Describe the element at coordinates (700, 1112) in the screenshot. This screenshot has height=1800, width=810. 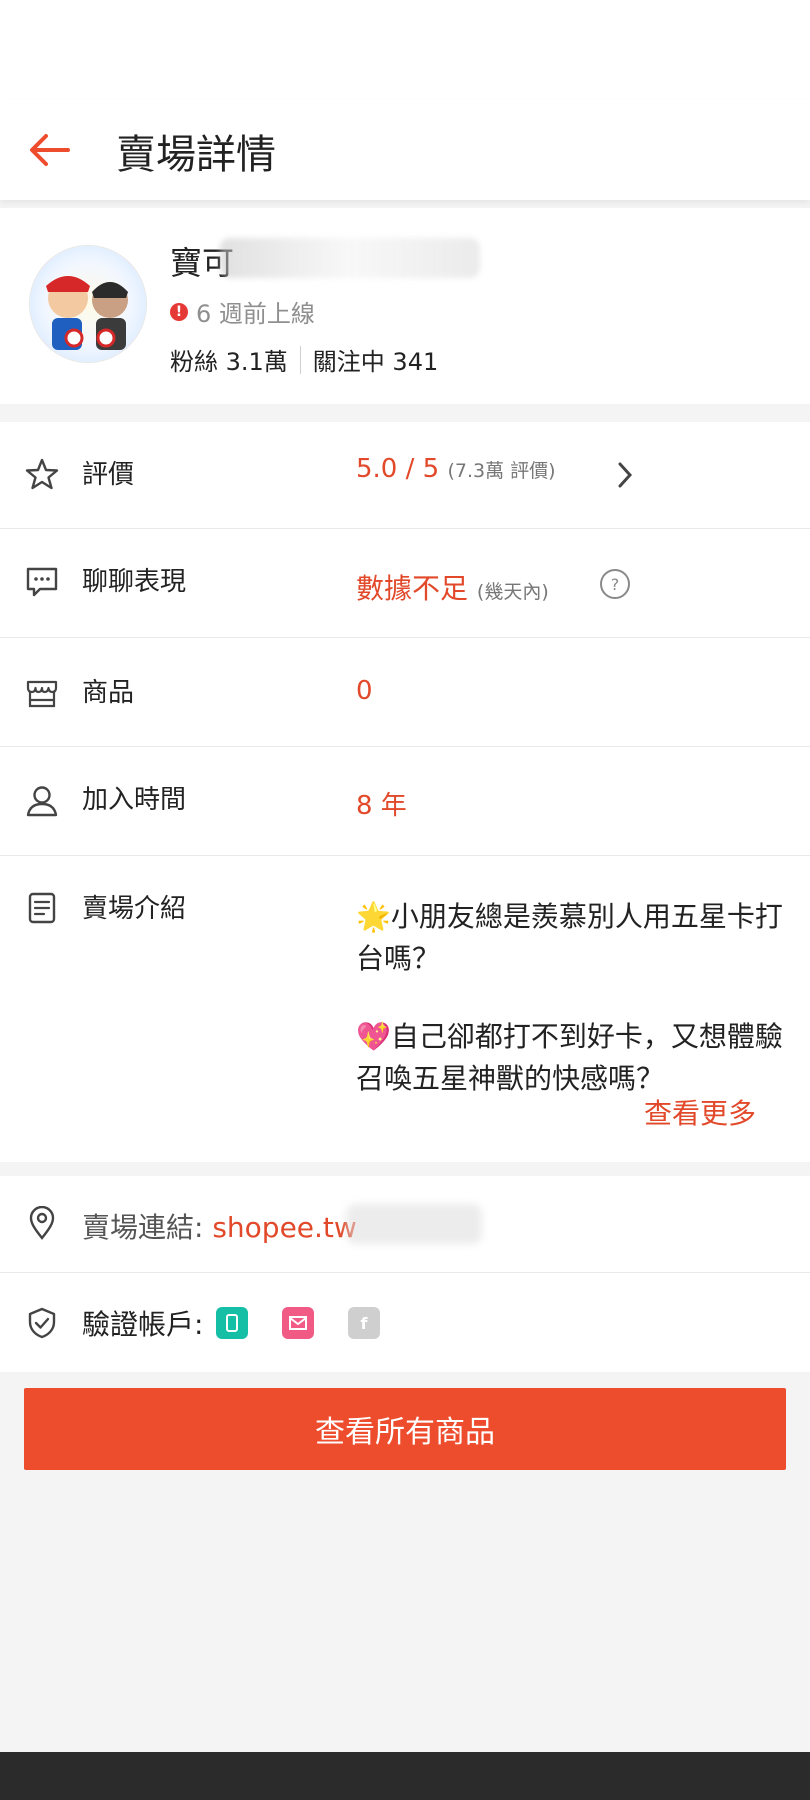
I see `see-more-link: 查看更多` at that location.